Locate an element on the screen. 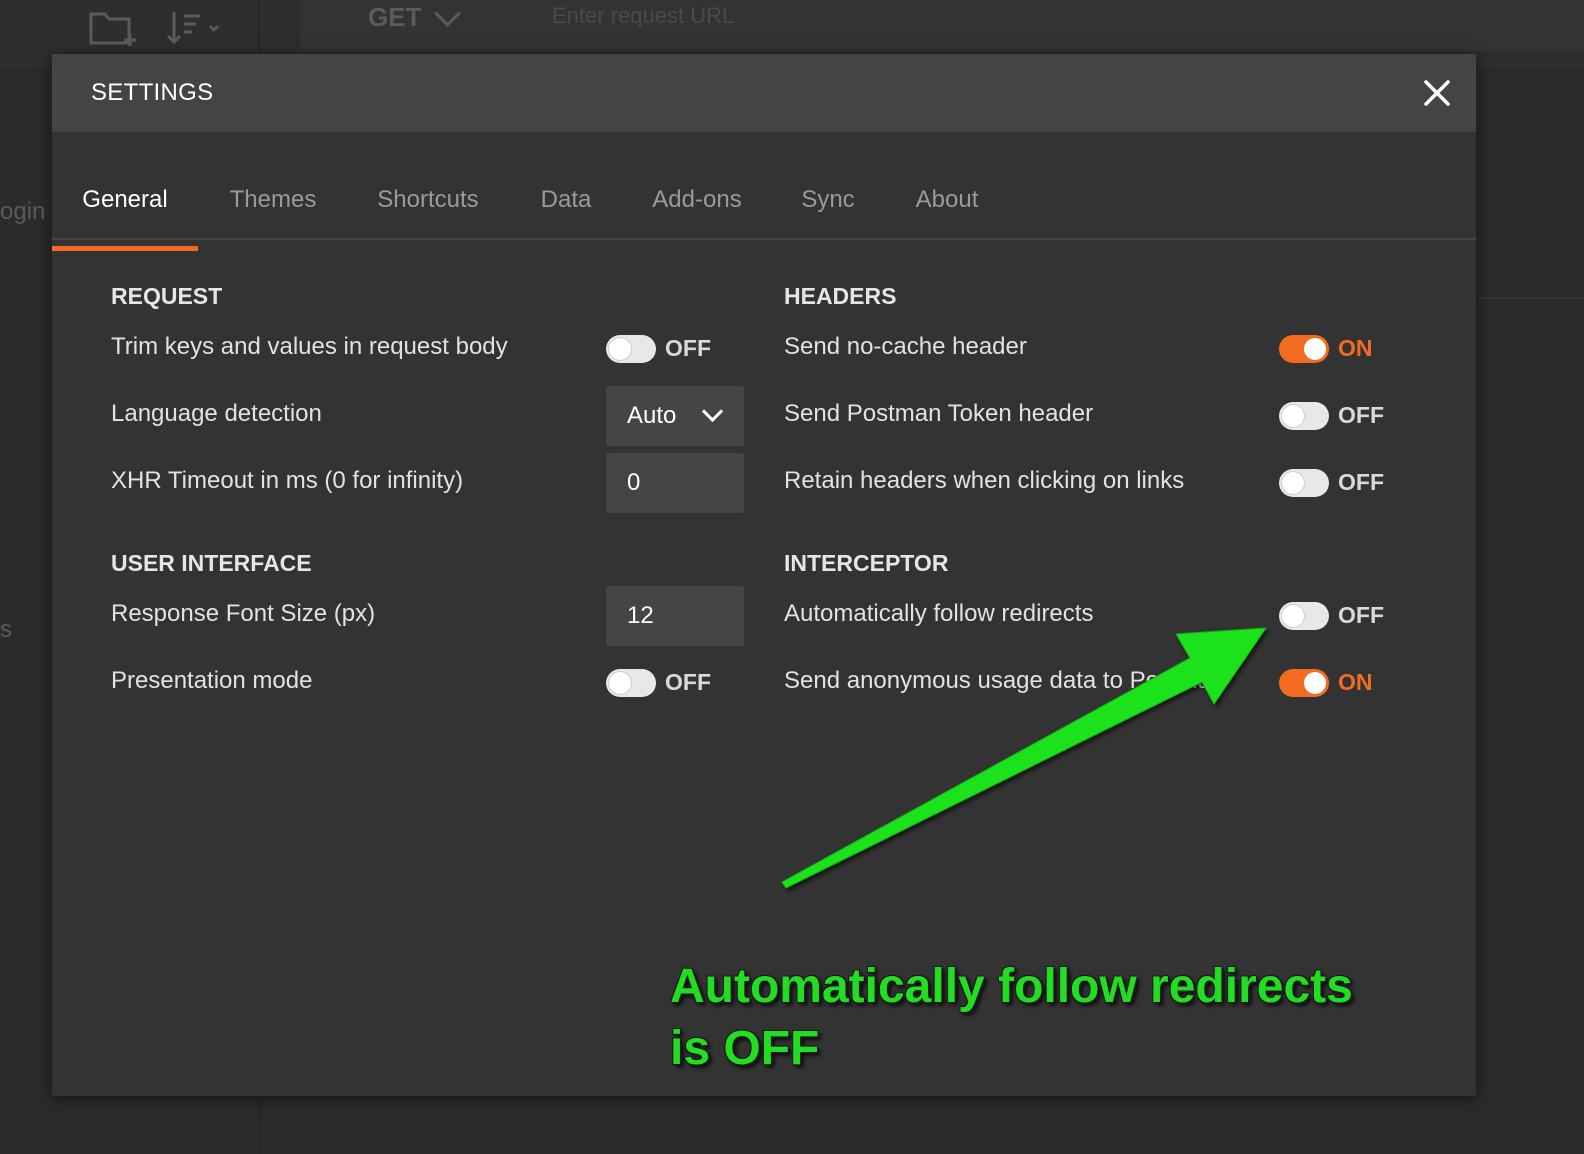  postman-token-label: Send Postman Token header is located at coordinates (939, 413).